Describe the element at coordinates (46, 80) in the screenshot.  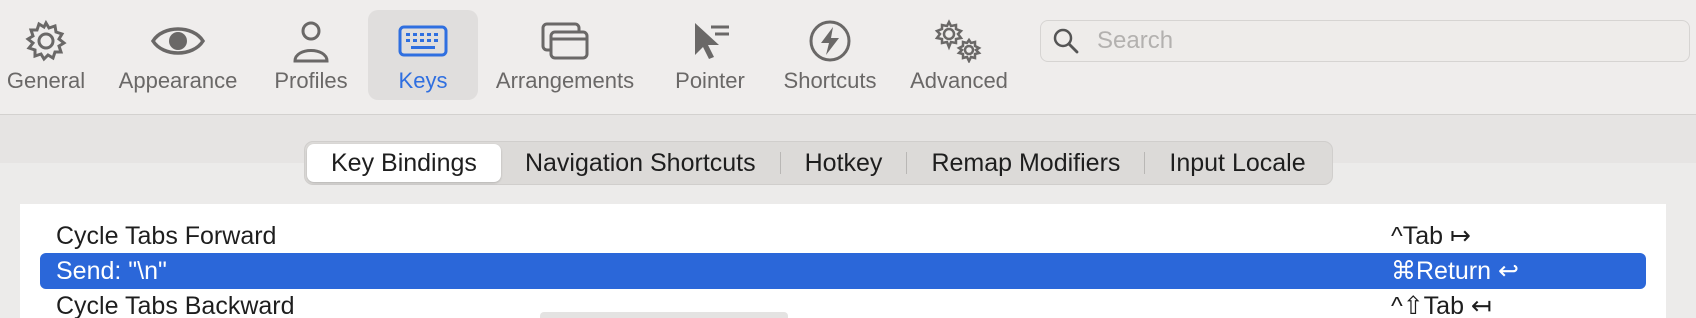
I see `toolbar-item-label: General` at that location.